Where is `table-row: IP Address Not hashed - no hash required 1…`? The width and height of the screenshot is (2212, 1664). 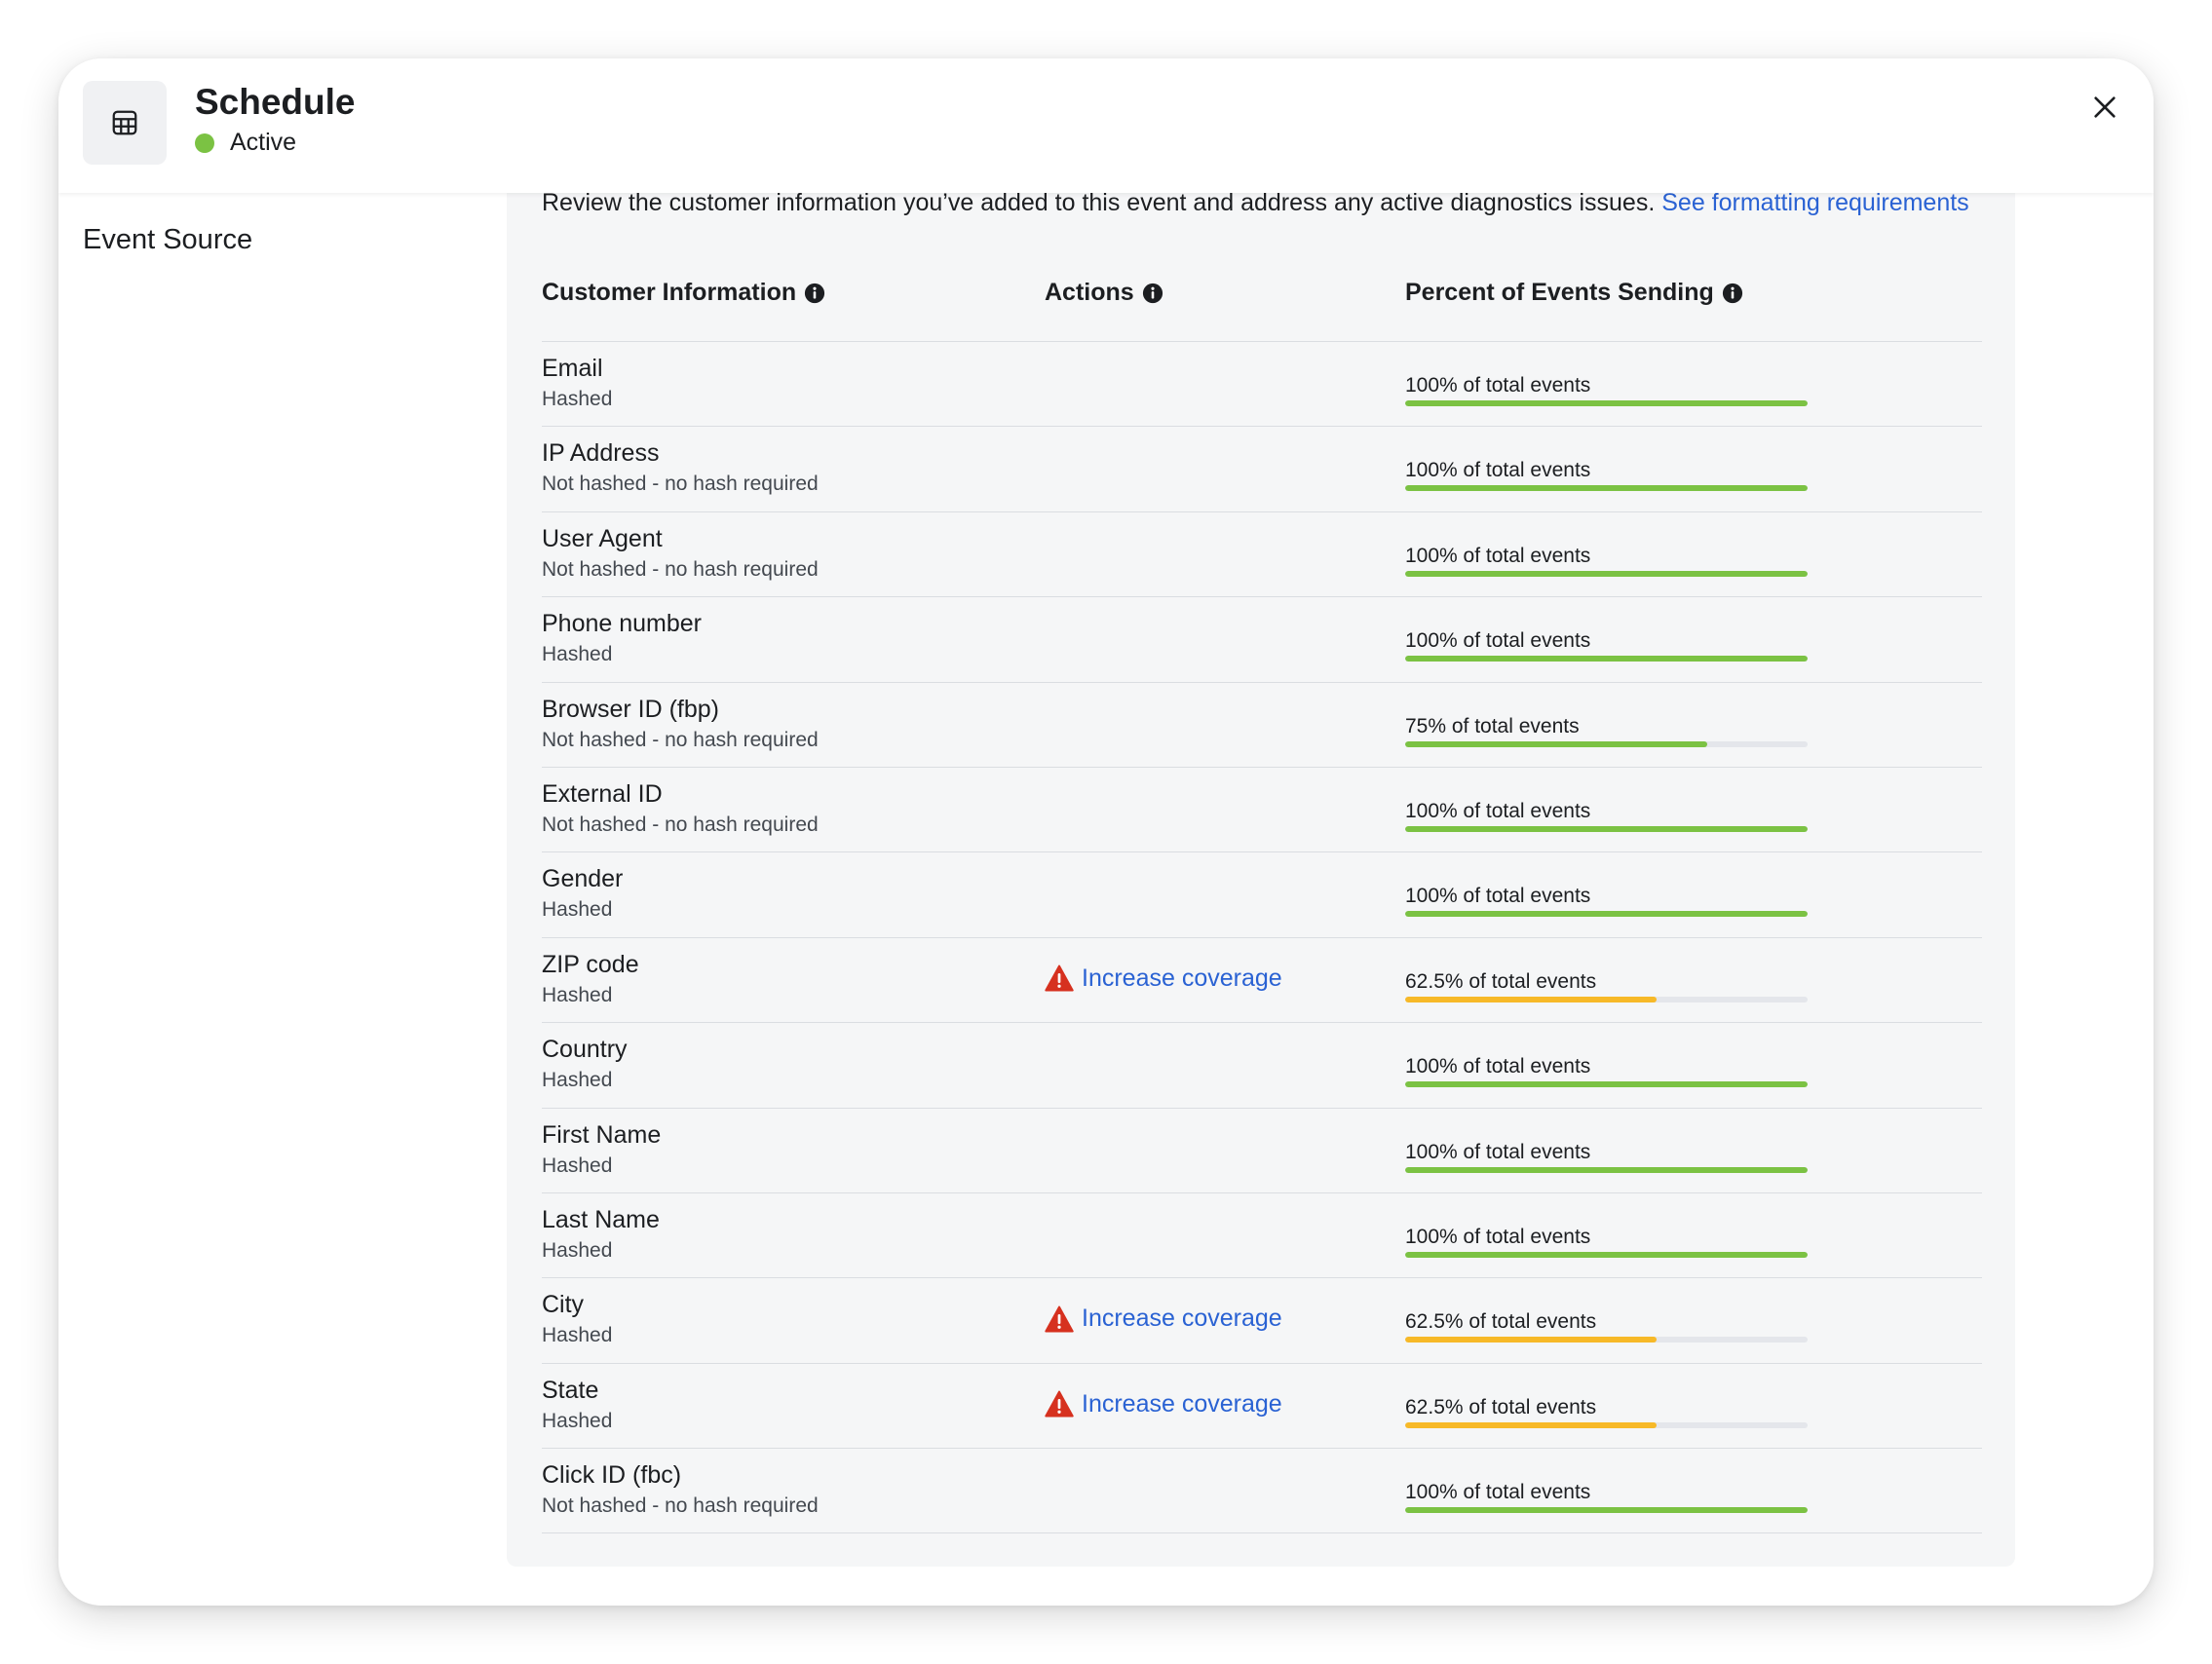 table-row: IP Address Not hashed - no hash required 1… is located at coordinates (1262, 469).